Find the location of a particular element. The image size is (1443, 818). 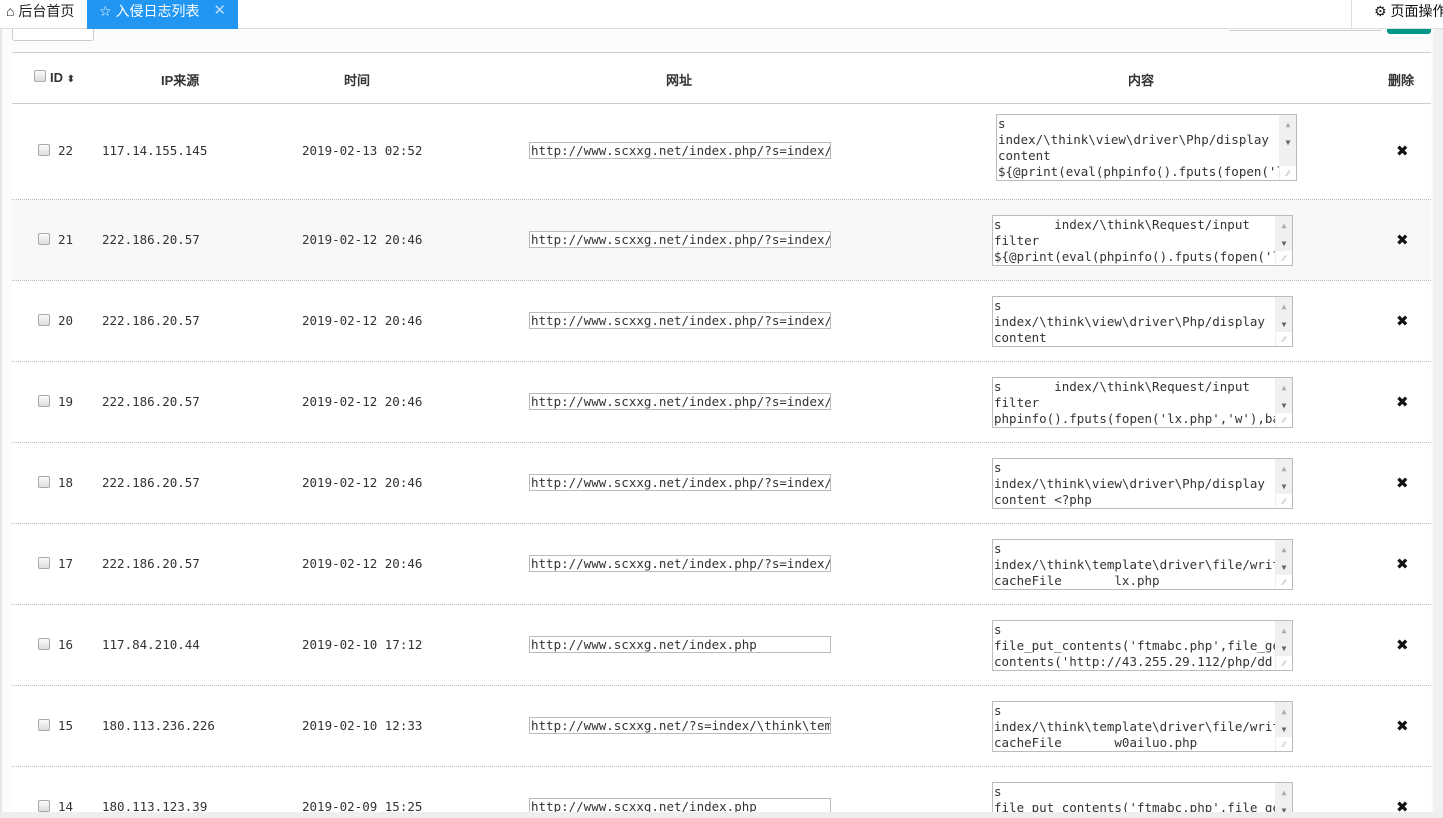

page-operations-button: ⚙ 页面操作 is located at coordinates (1397, 14).